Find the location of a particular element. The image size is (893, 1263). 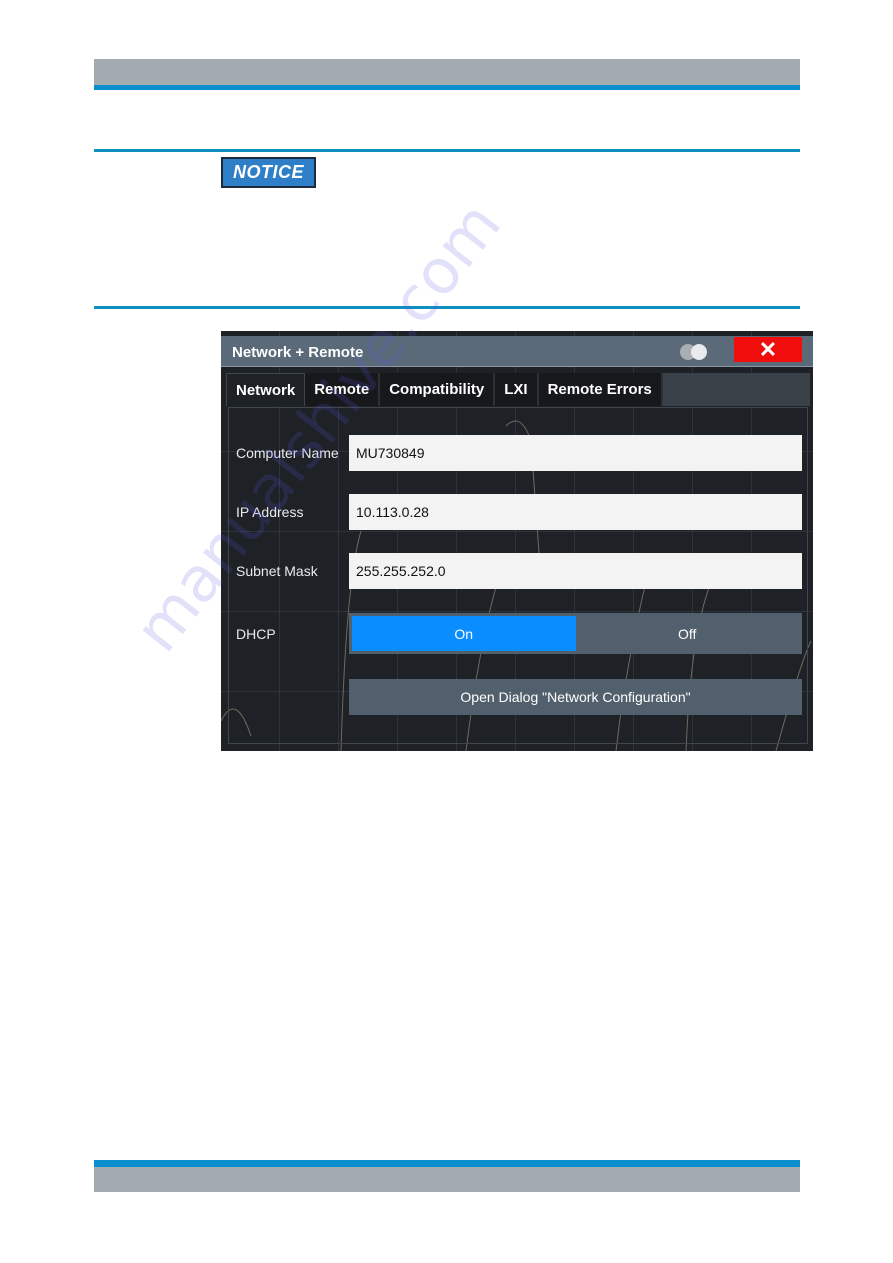

dhcp-off-button: Off is located at coordinates (688, 633).